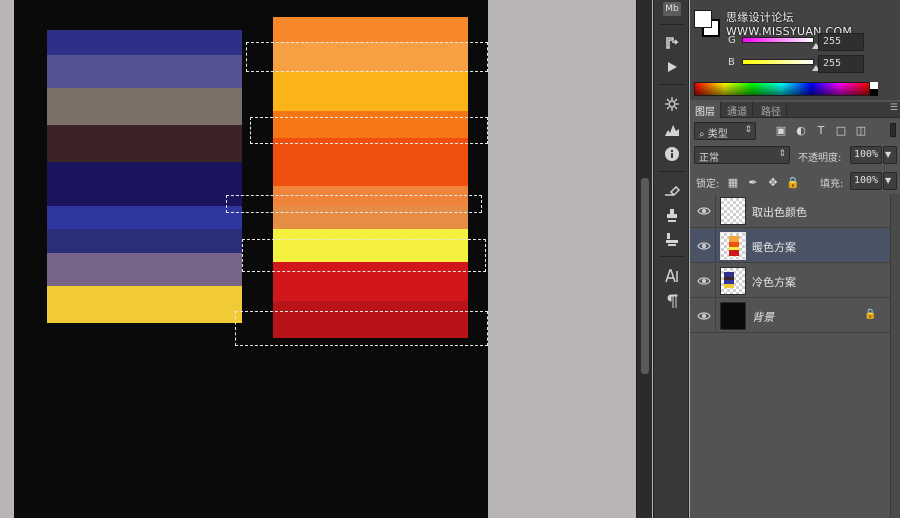 This screenshot has width=900, height=518. Describe the element at coordinates (737, 110) in the screenshot. I see `tab-channels: 通道` at that location.